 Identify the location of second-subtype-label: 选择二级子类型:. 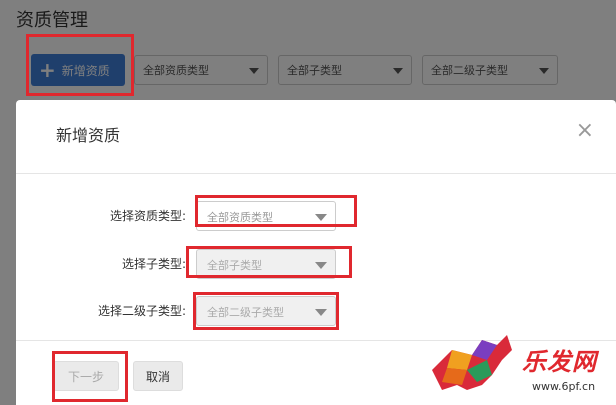
(141, 311).